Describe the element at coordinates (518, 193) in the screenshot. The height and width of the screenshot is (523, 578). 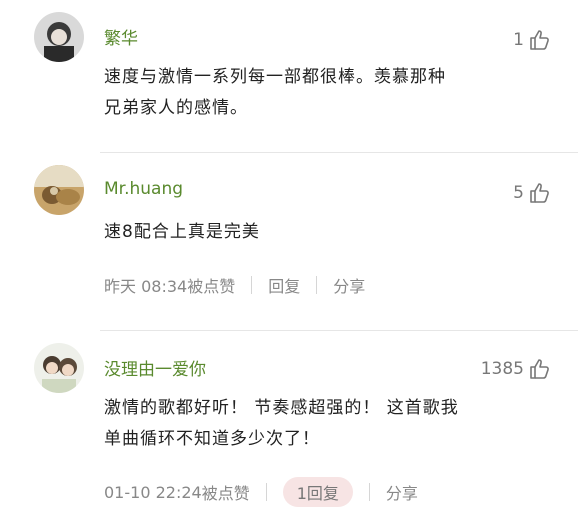
I see `like-count: 5` at that location.